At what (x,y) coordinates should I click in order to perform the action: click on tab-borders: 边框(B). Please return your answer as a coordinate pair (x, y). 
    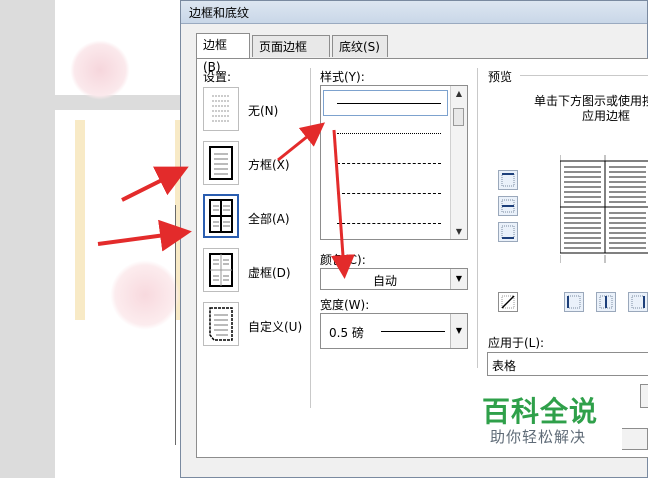
    Looking at the image, I should click on (223, 53).